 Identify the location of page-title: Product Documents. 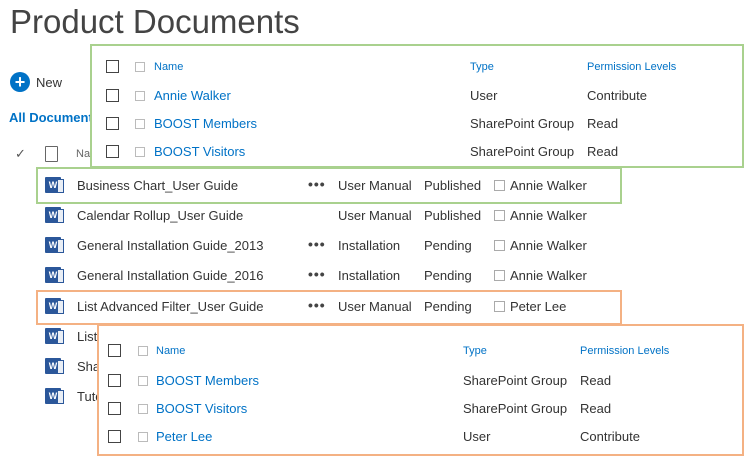
(155, 21).